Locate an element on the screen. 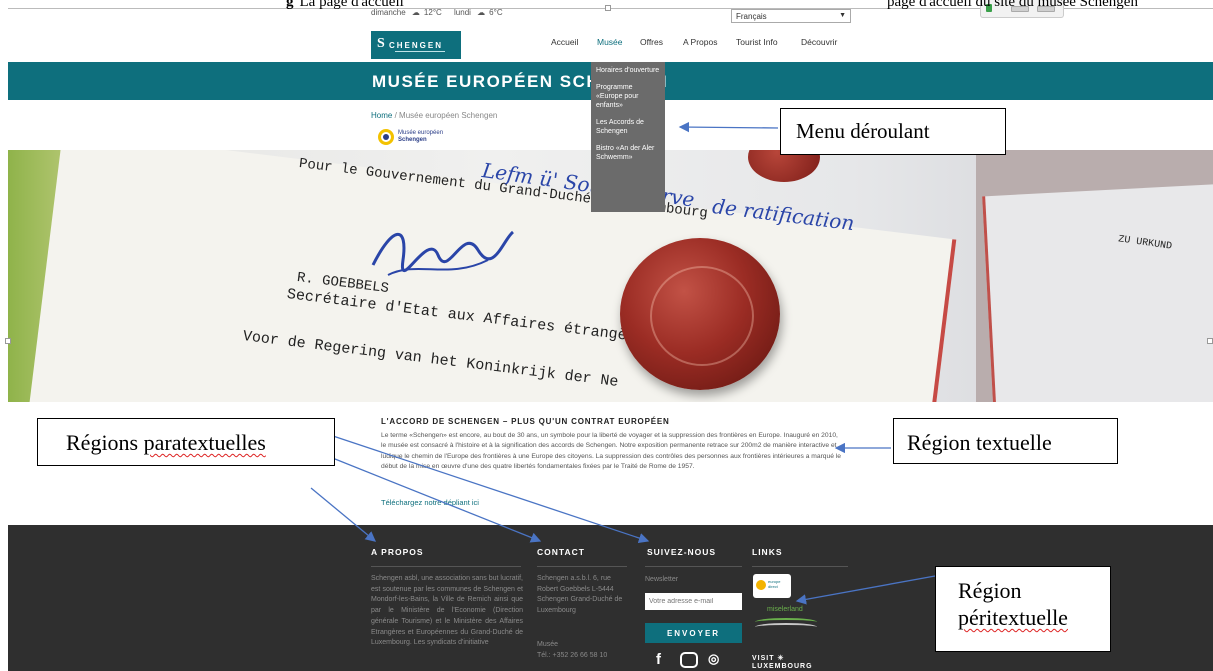 This screenshot has height=671, width=1213. annotation-paratextual: Régions paratextuelles is located at coordinates (186, 442).